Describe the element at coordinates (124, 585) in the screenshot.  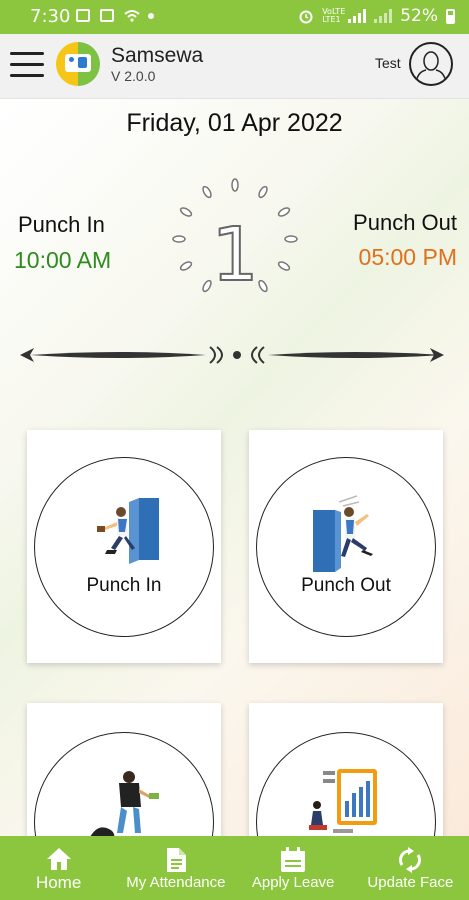
I see `punch-in-card-label: Punch In` at that location.